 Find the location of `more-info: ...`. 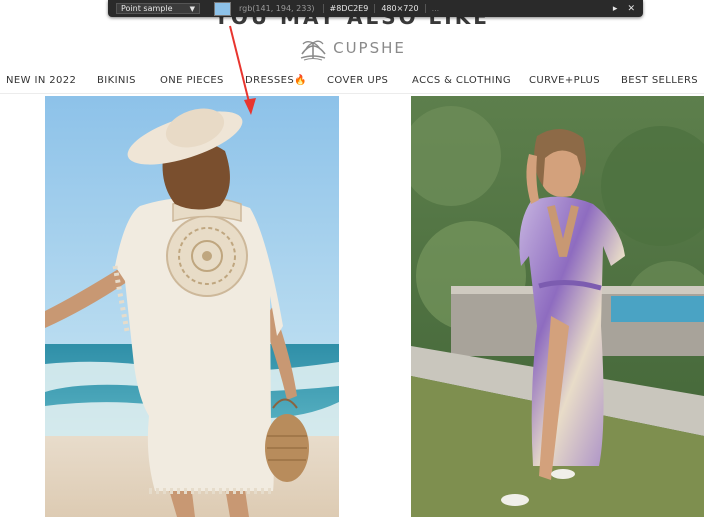

more-info: ... is located at coordinates (431, 8).